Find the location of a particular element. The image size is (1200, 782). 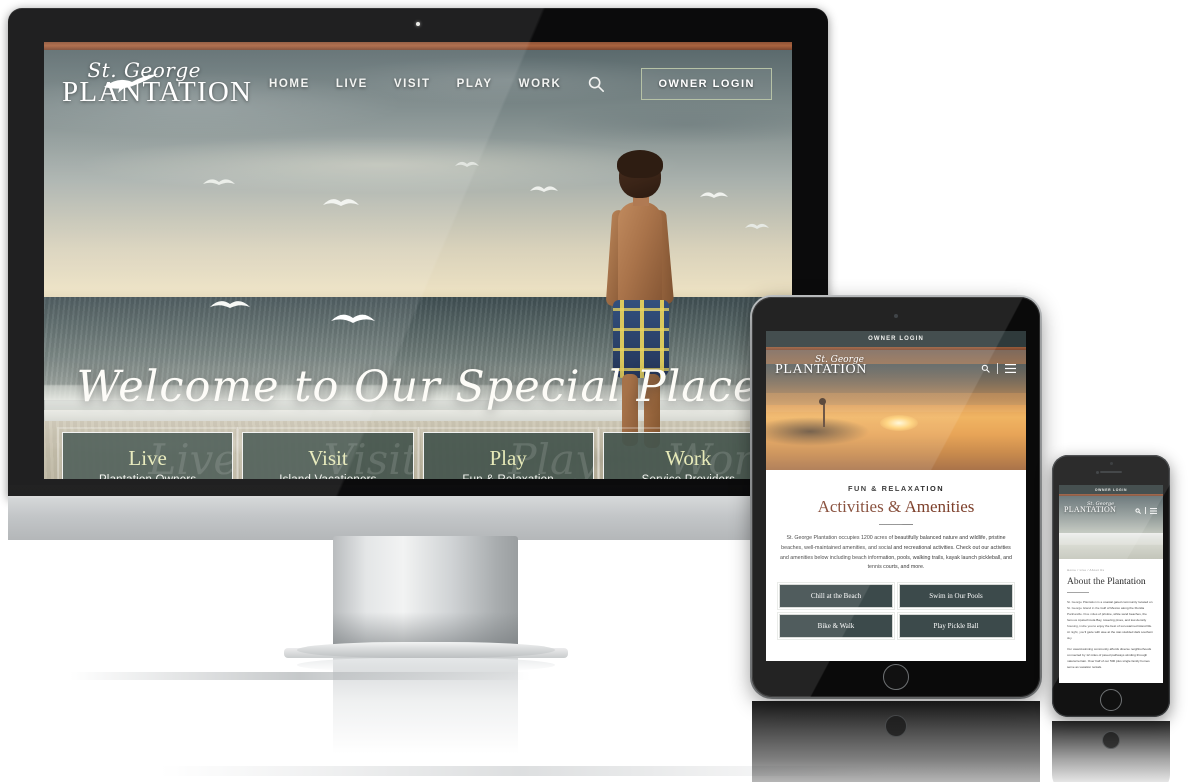

tablet-hero: St. George PLANTATION is located at coordinates (896, 410).